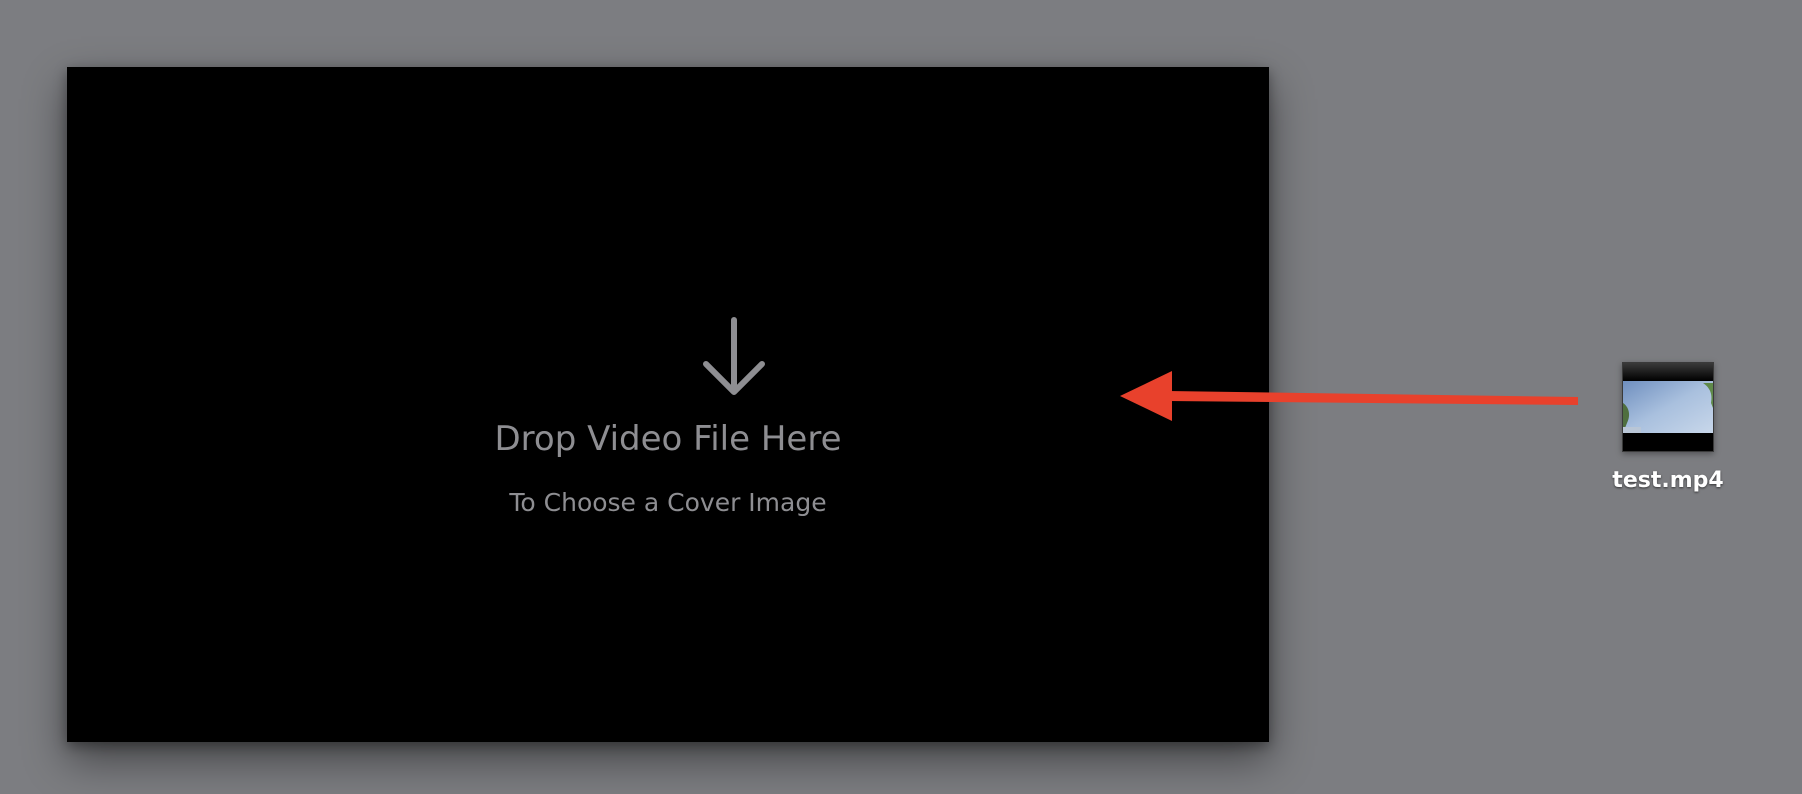 The width and height of the screenshot is (1802, 794). I want to click on desktop-file-item: test.mp4, so click(1668, 430).